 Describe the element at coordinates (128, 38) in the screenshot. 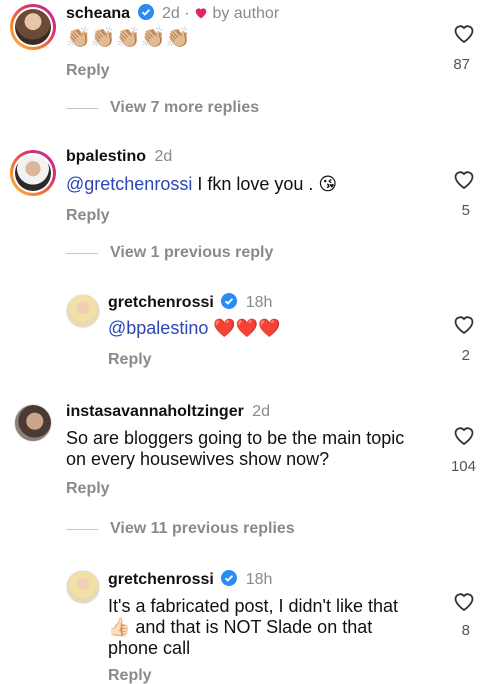

I see `comment-text: 👏🏼👏🏼👏🏼👏🏼👏🏼` at that location.